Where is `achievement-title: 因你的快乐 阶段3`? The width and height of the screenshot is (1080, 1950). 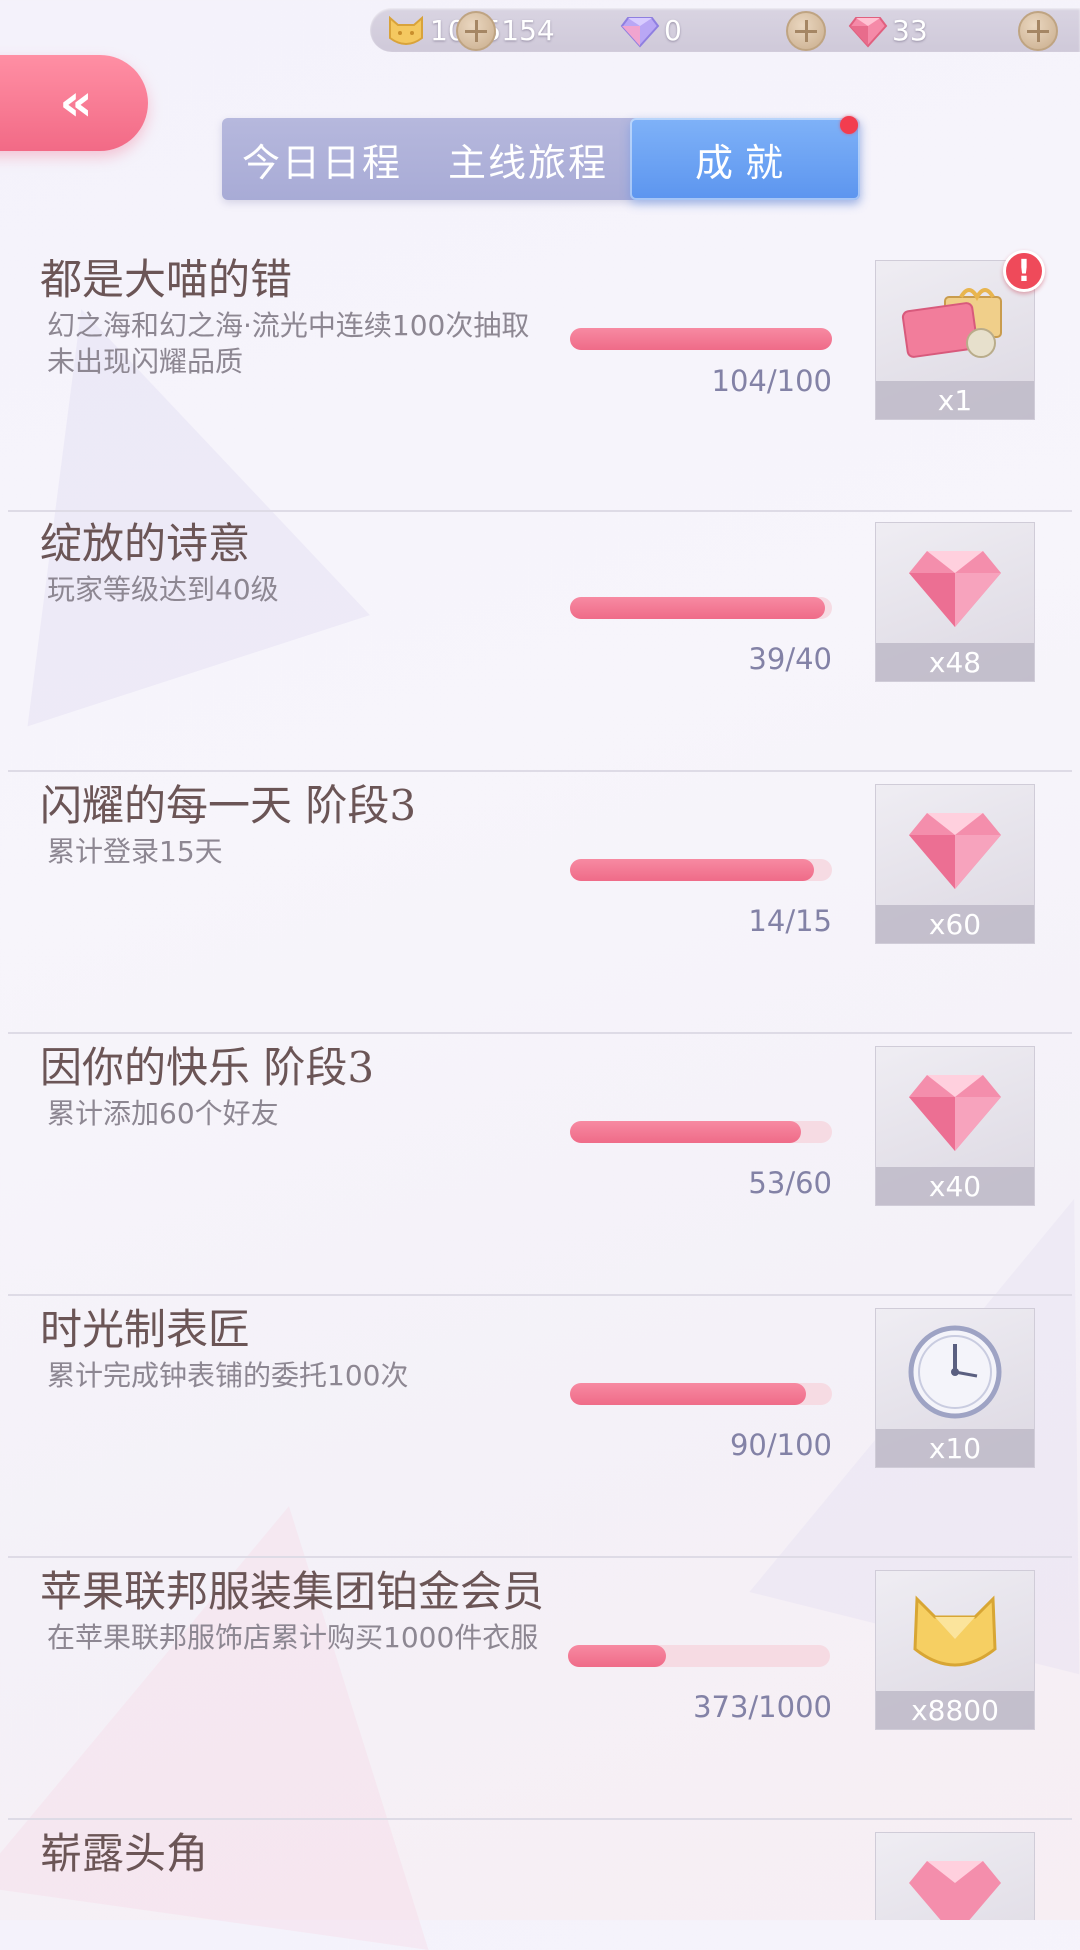 achievement-title: 因你的快乐 阶段3 is located at coordinates (207, 1067).